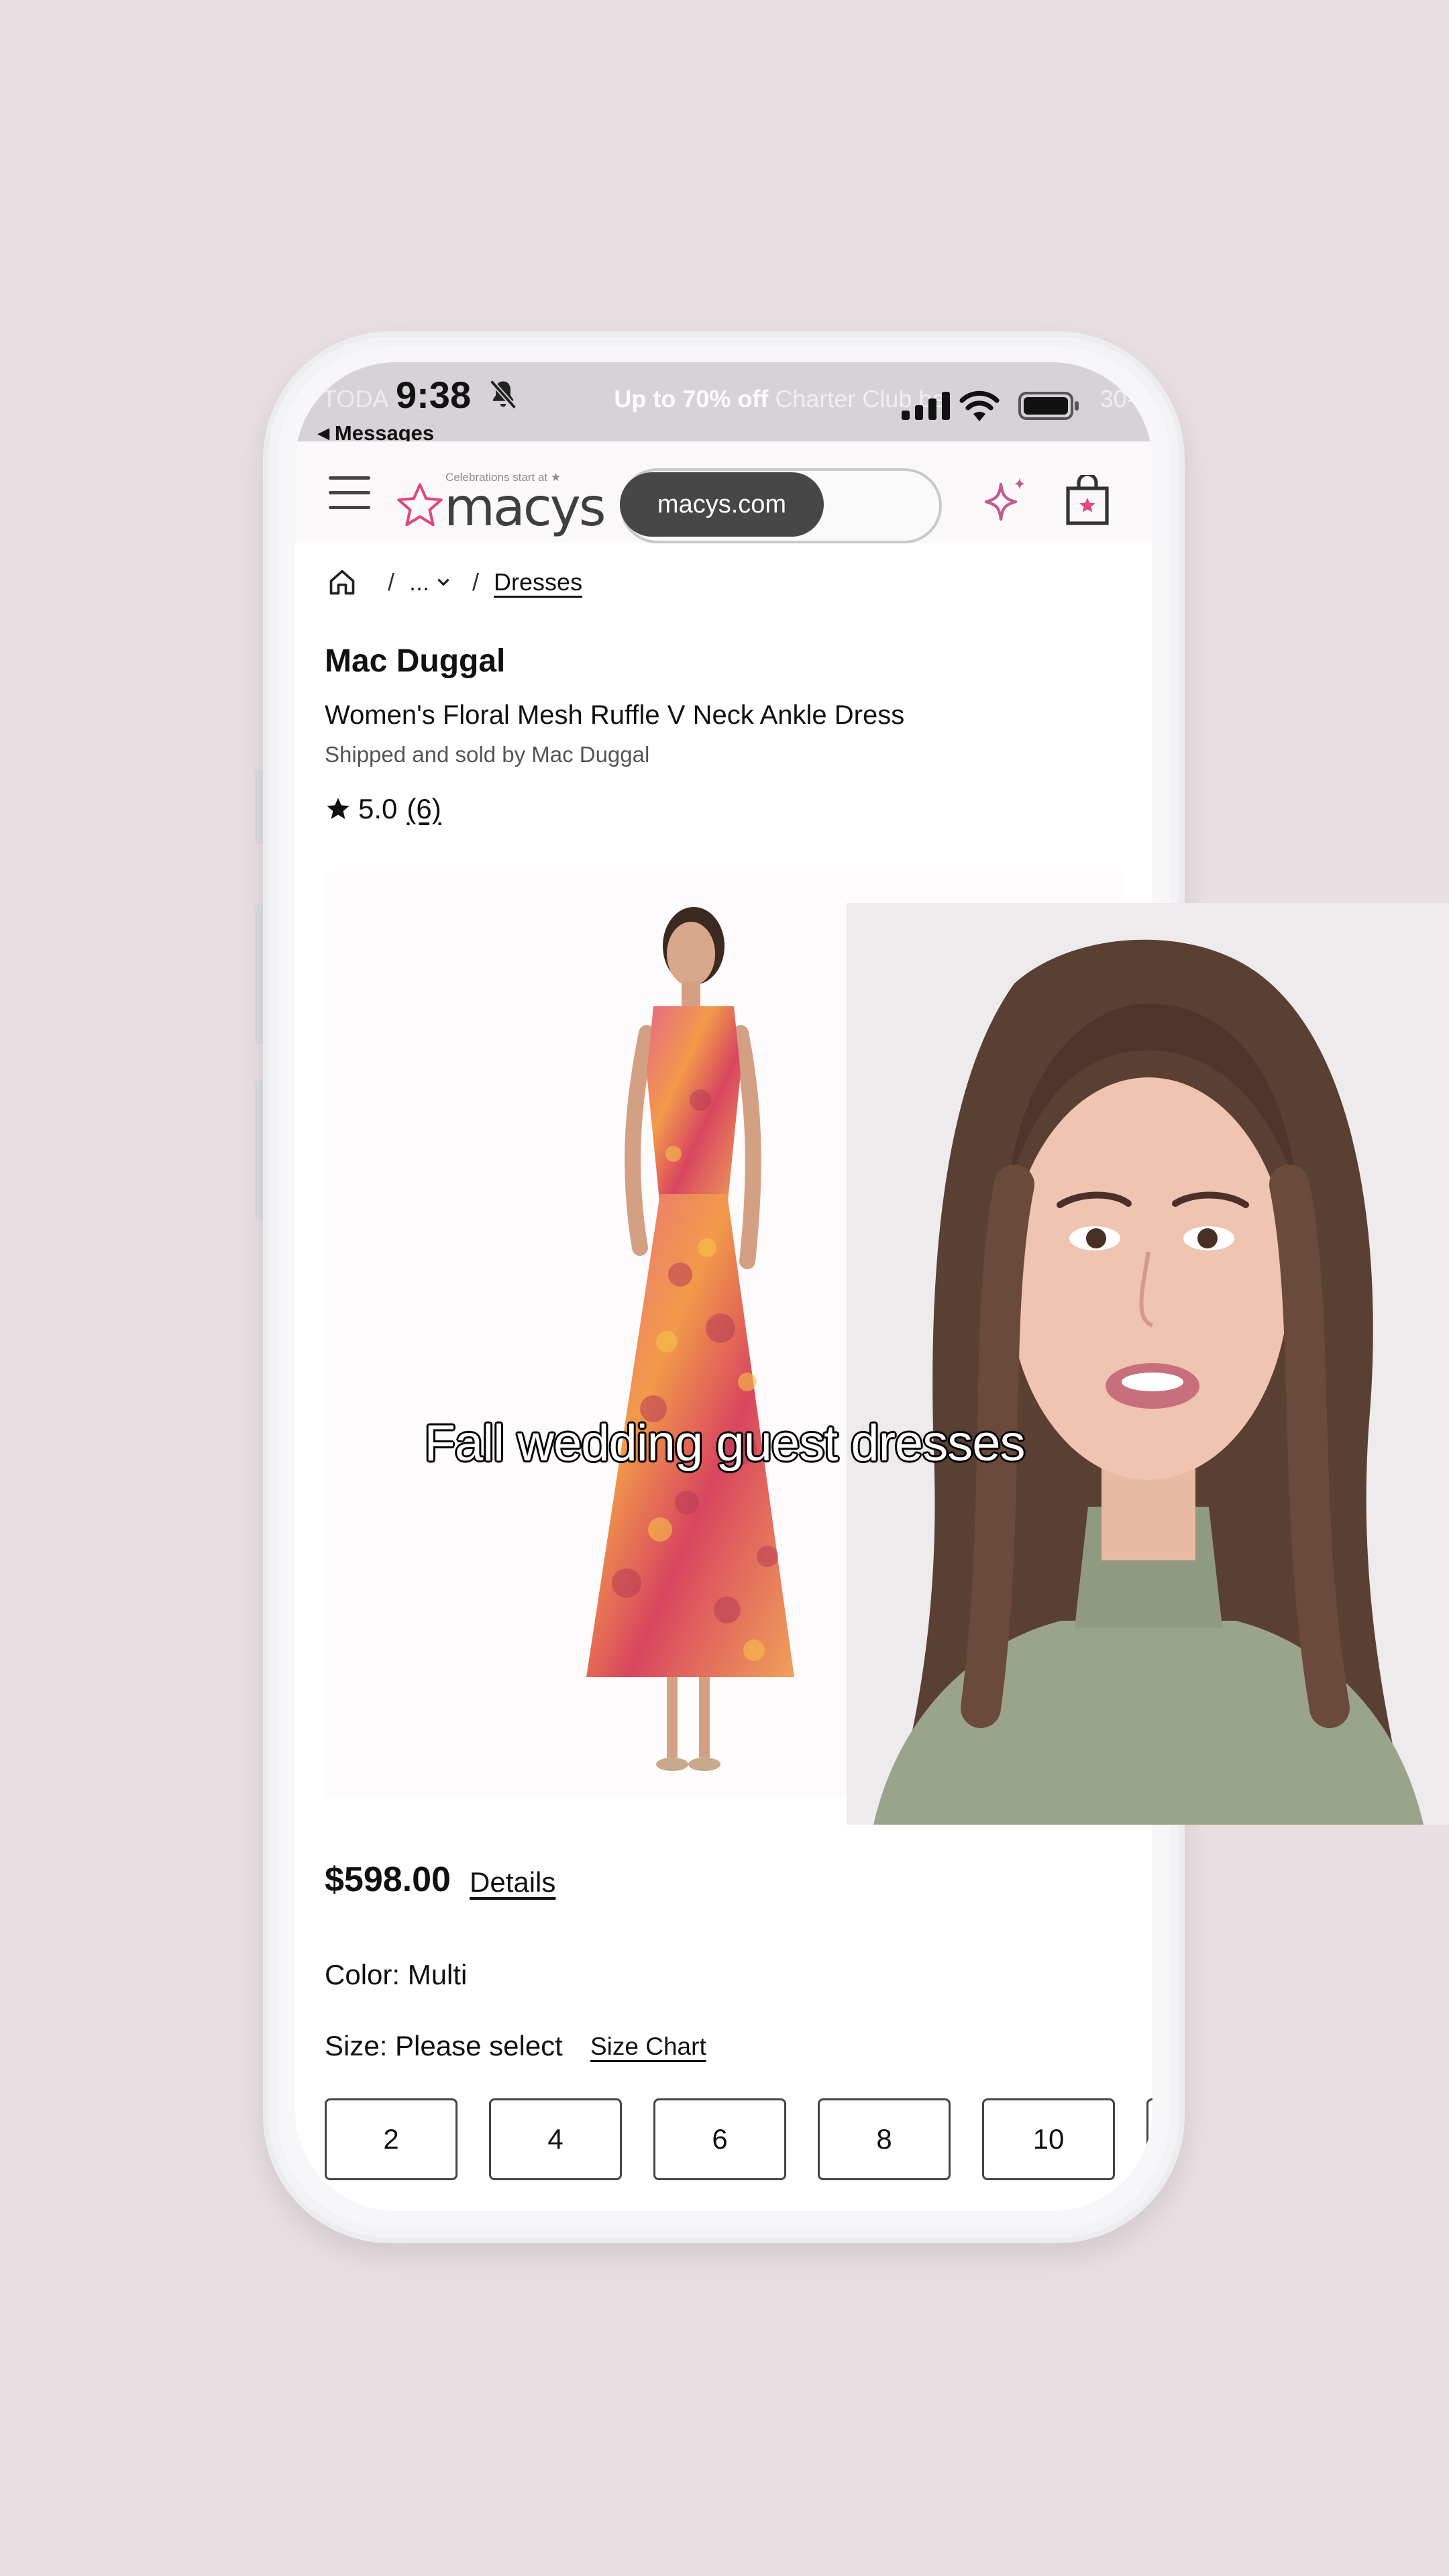 The height and width of the screenshot is (2576, 1449). I want to click on phone-volume-down, so click(259, 1150).